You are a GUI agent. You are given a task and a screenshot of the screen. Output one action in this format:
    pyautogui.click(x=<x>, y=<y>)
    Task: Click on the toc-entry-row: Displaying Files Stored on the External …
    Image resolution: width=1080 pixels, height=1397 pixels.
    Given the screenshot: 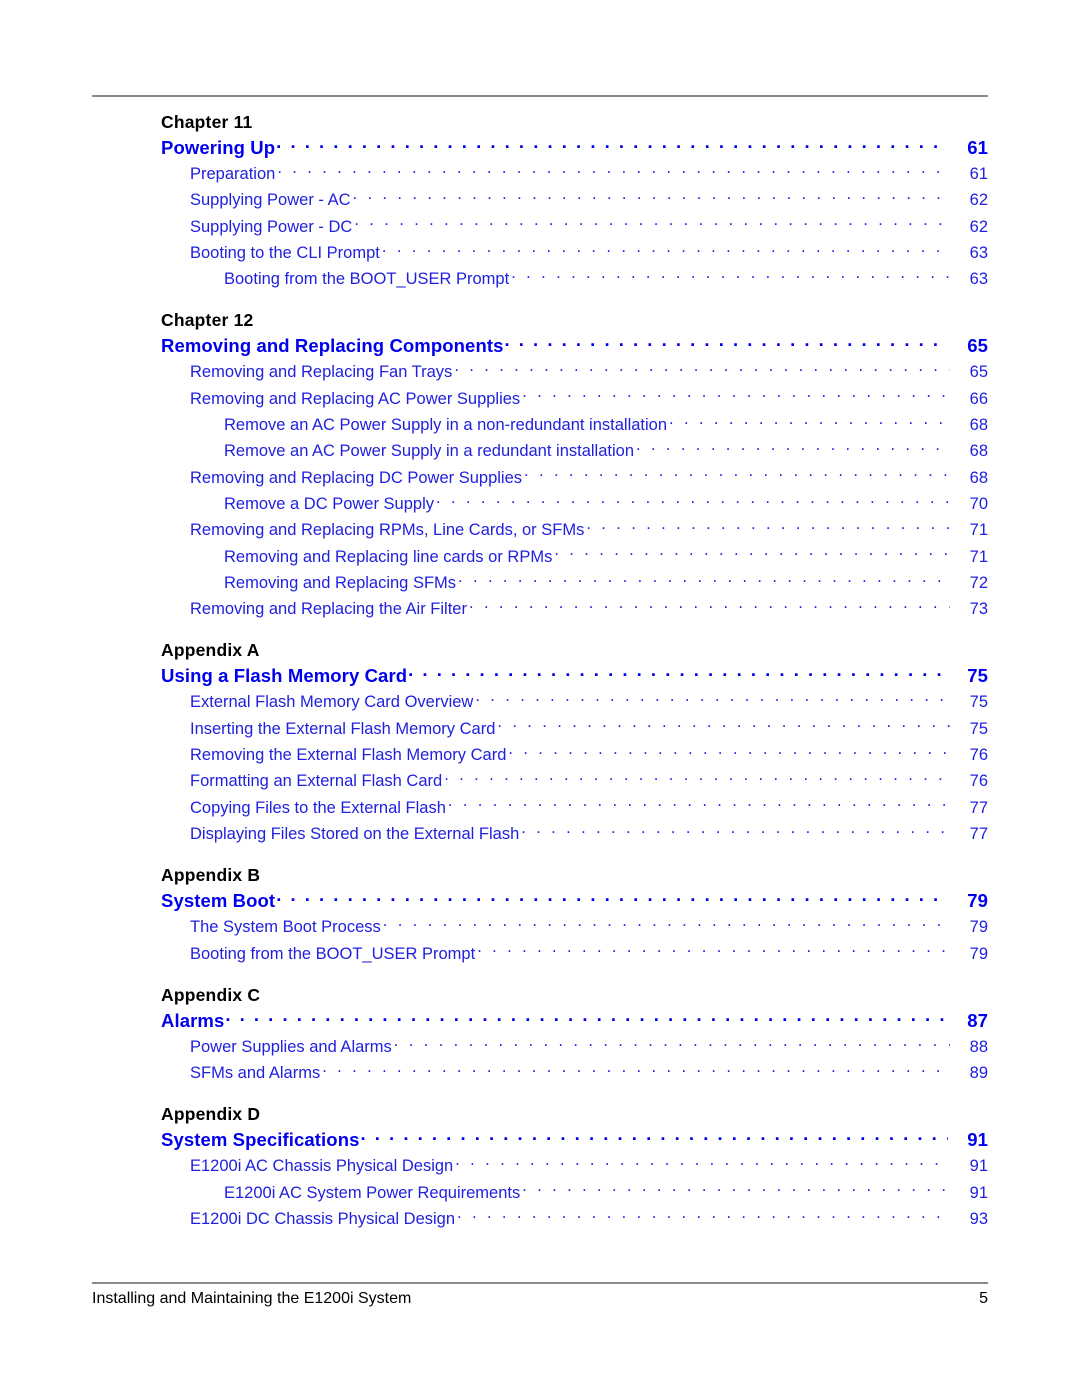 What is the action you would take?
    pyautogui.click(x=589, y=834)
    